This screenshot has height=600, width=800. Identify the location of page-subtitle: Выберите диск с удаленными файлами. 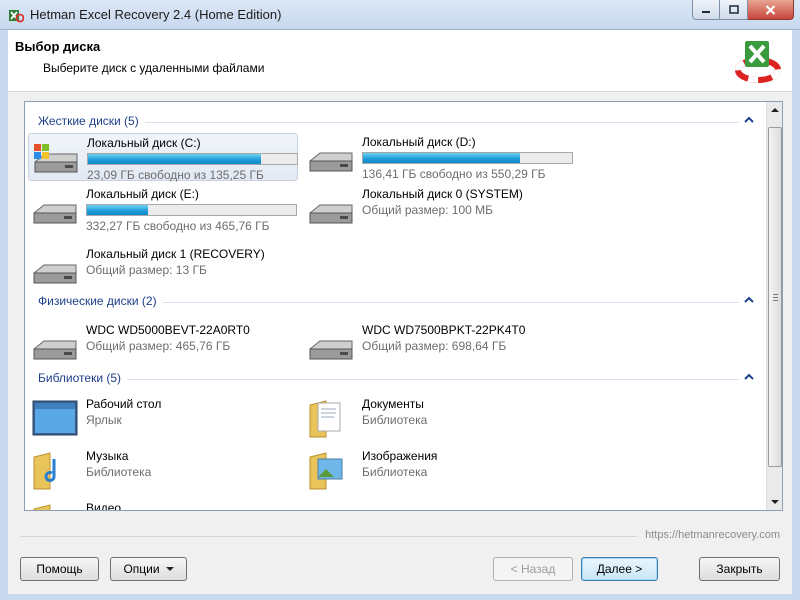
(154, 68).